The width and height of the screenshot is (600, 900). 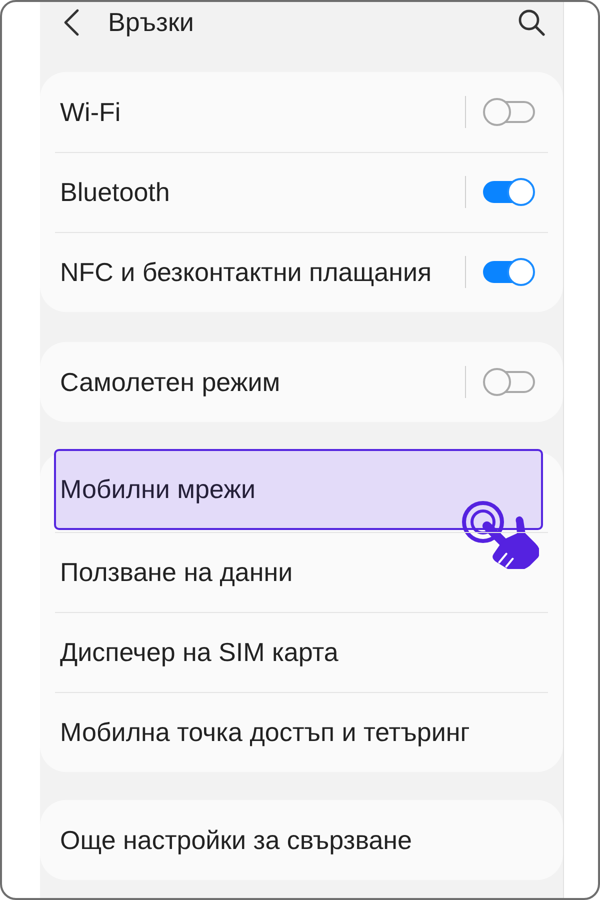 I want to click on screen-title: Връзки, so click(x=151, y=22).